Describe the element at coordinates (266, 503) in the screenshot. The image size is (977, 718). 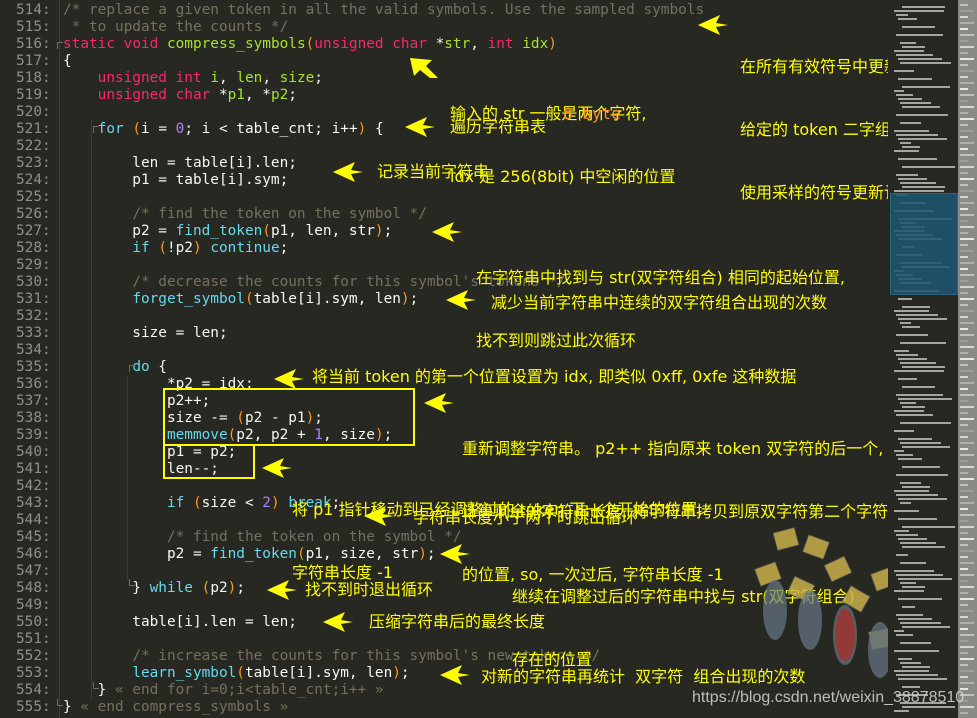
I see `code-token: 2` at that location.